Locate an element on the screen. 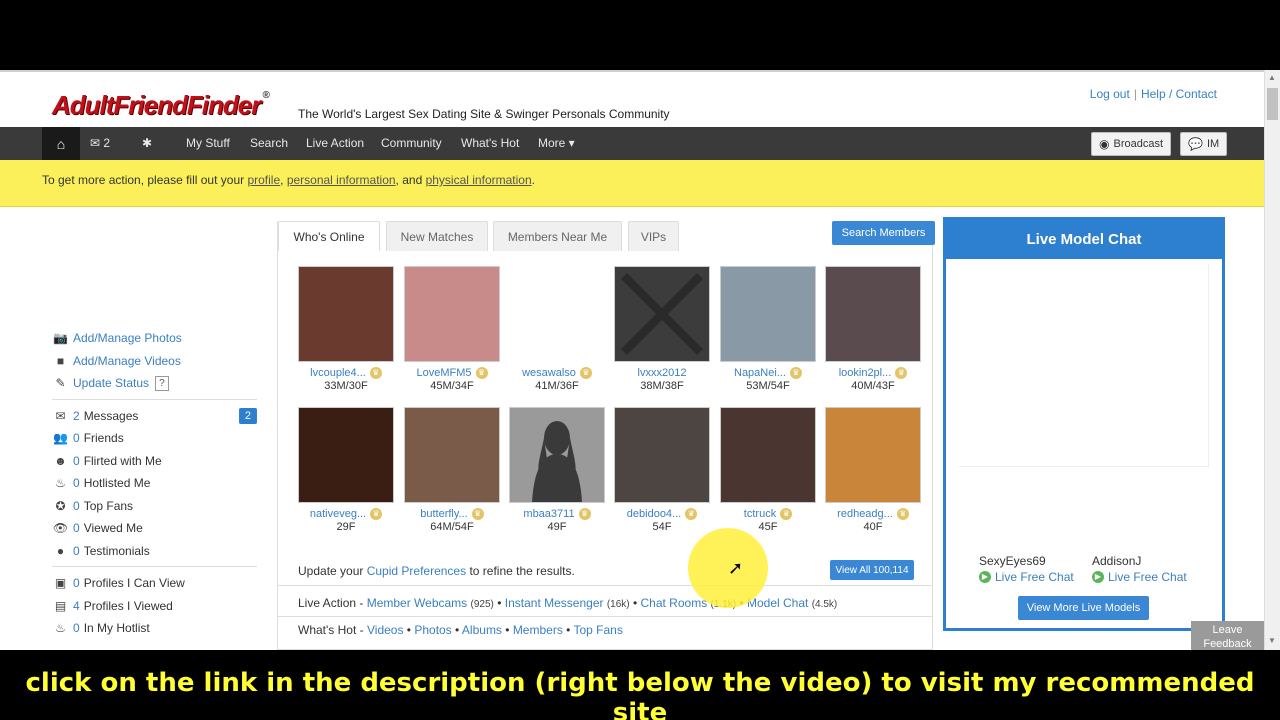  top-fans-link: Top Fans is located at coordinates (597, 630).